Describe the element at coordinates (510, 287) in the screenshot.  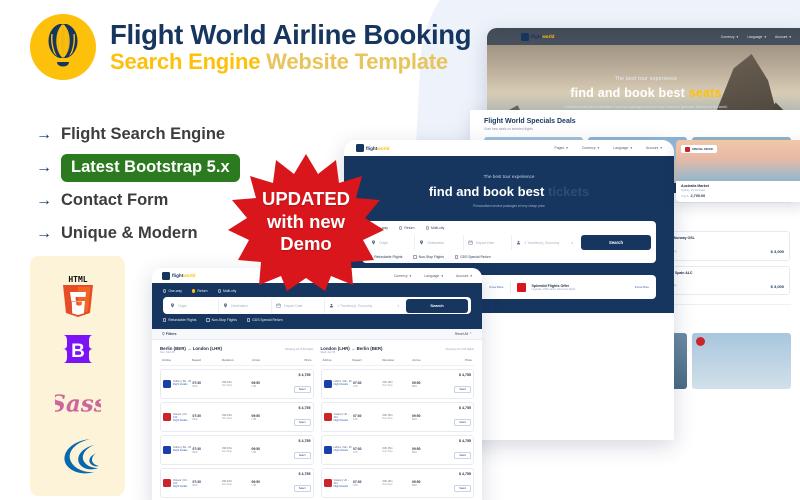
I see `promo-divider` at that location.